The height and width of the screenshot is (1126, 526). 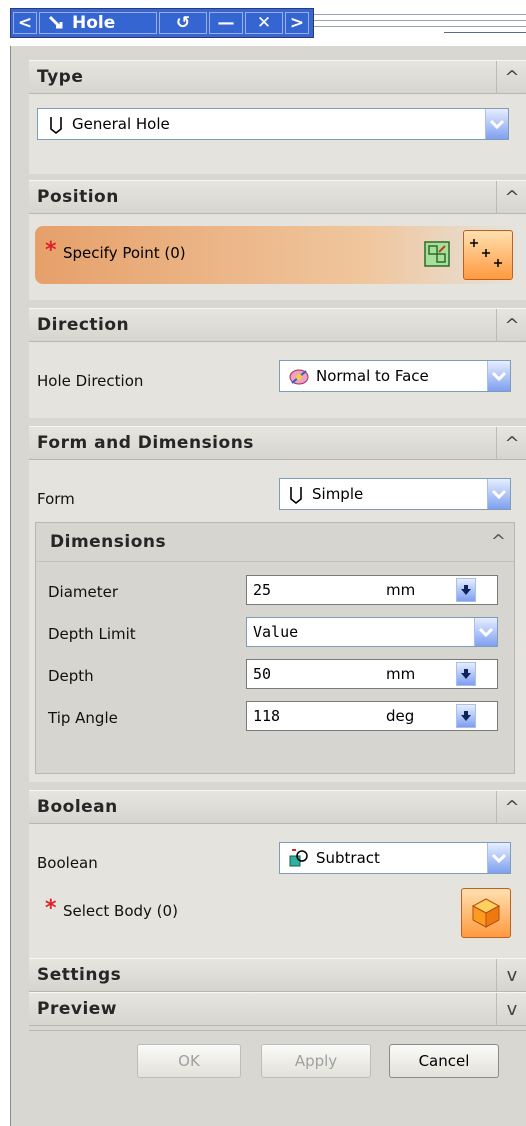 I want to click on section-boolean-title: Boolean, so click(x=77, y=807).